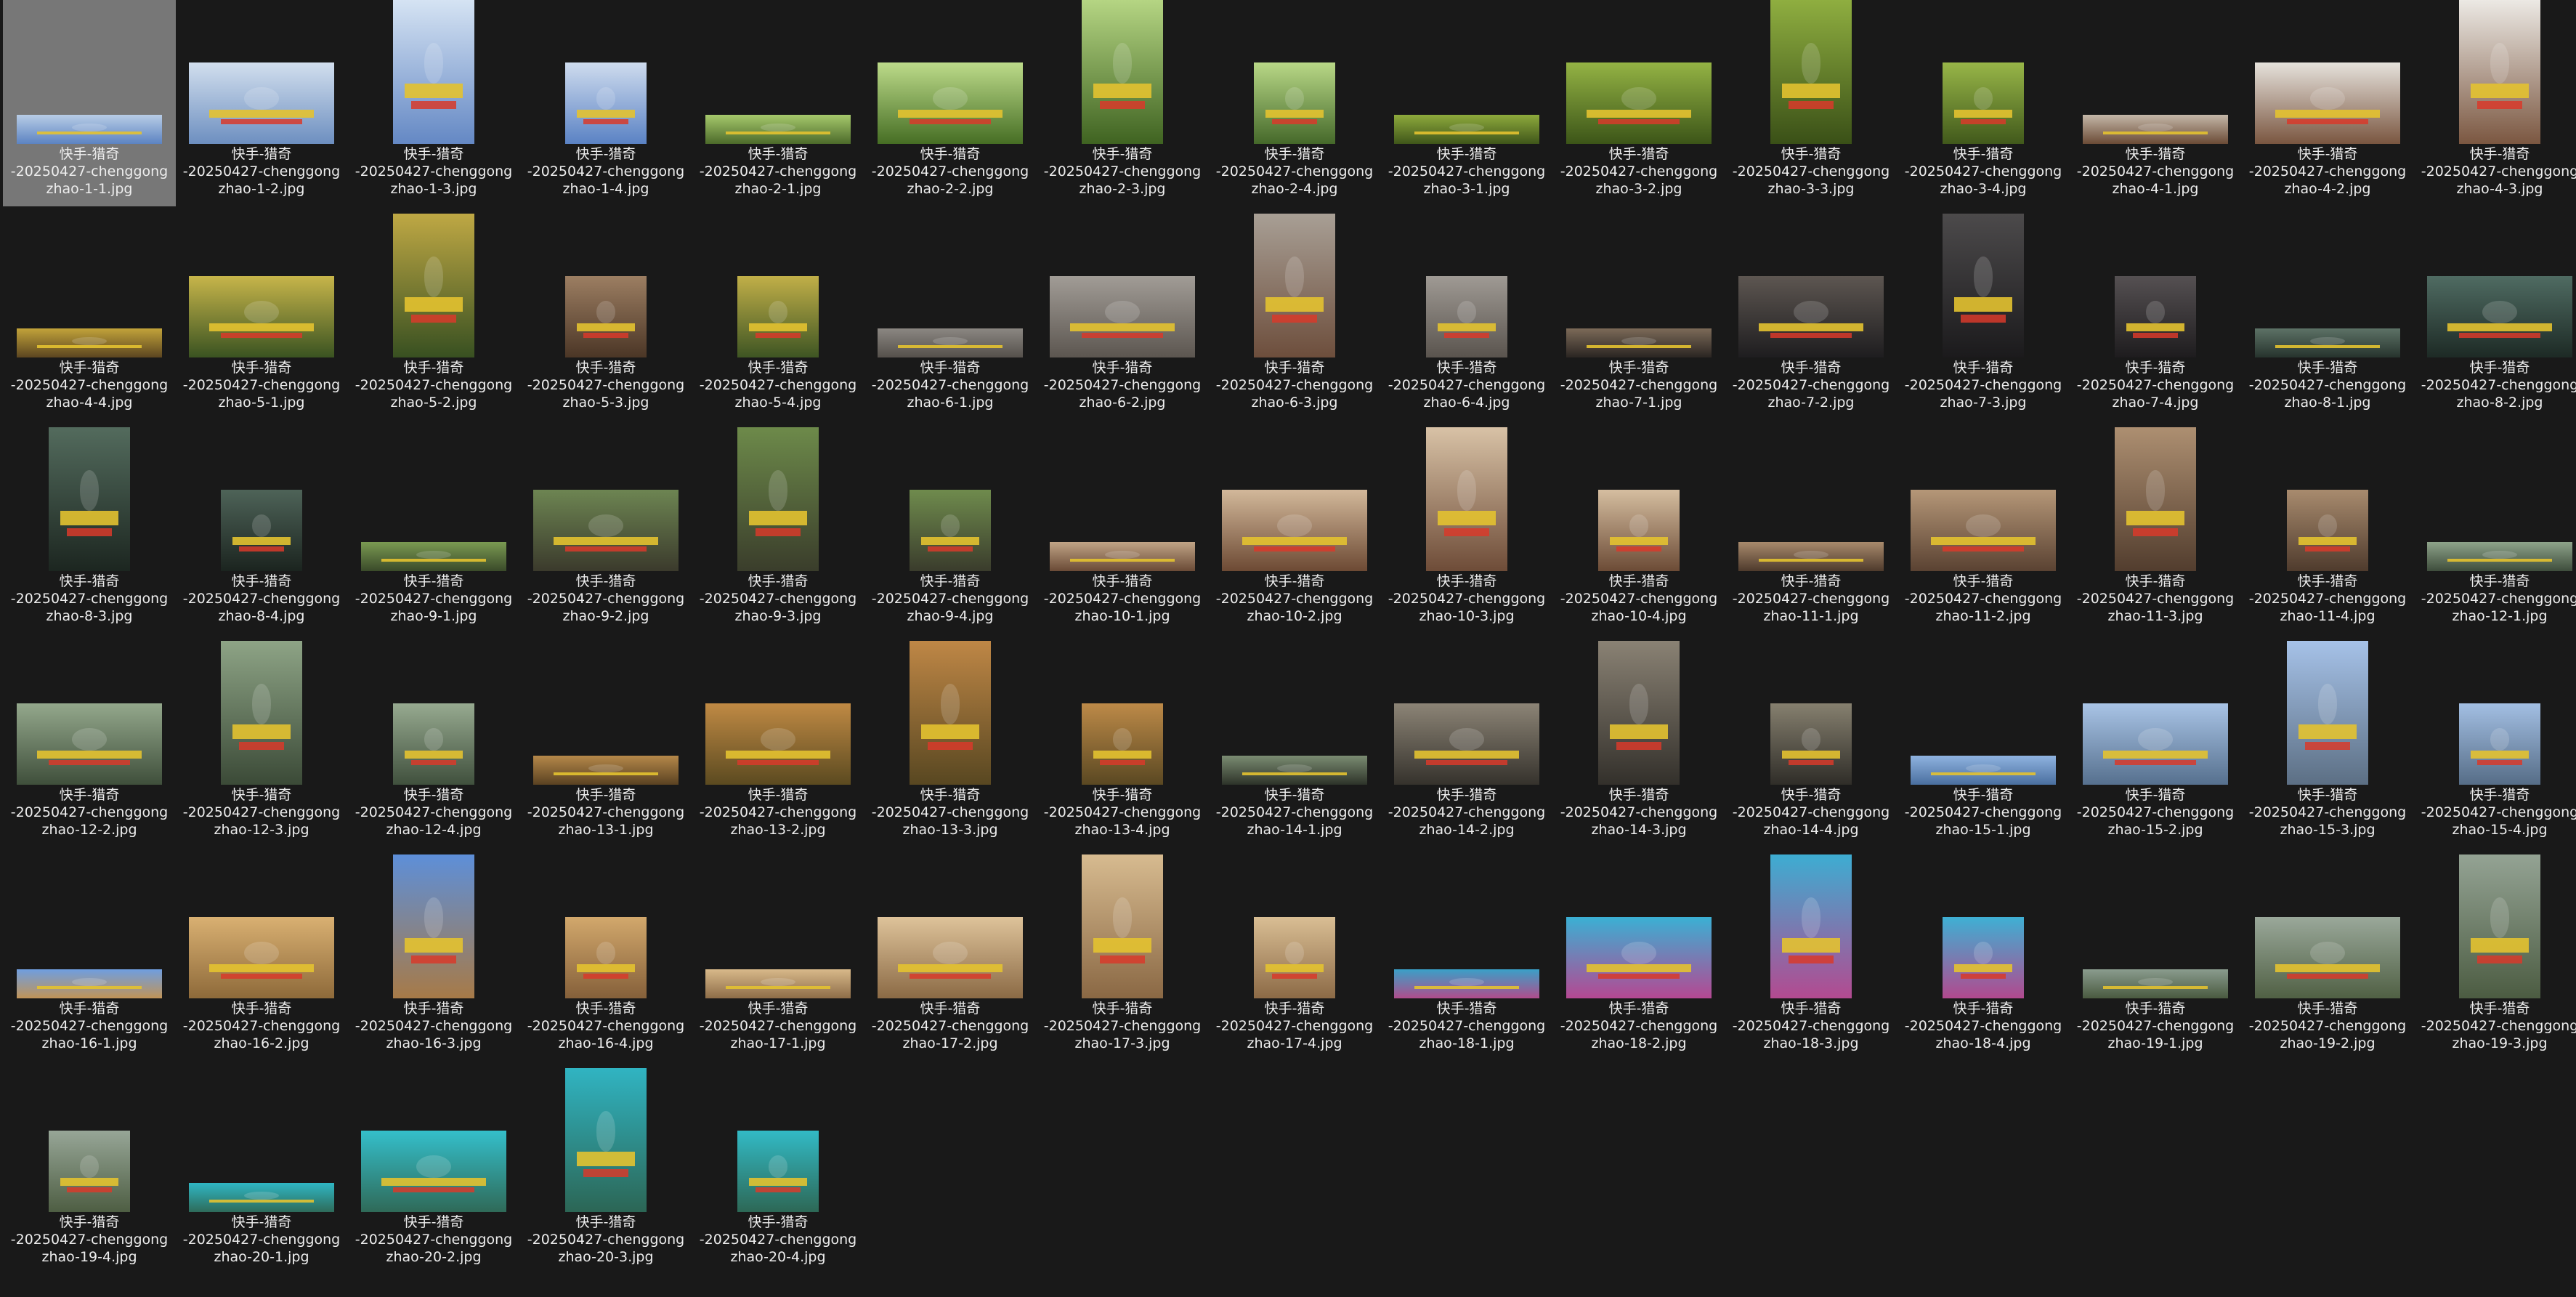 The height and width of the screenshot is (1297, 2576). I want to click on thumbnail-caption-bar, so click(778, 327).